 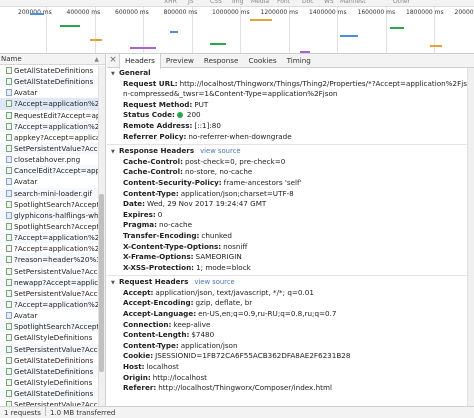 I want to click on response-view-source-link: view source, so click(x=220, y=151).